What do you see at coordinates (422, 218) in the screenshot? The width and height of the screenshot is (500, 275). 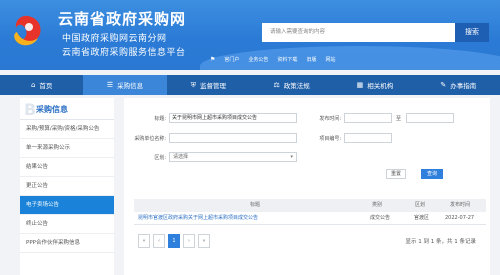 I see `row-region: 官渡区` at bounding box center [422, 218].